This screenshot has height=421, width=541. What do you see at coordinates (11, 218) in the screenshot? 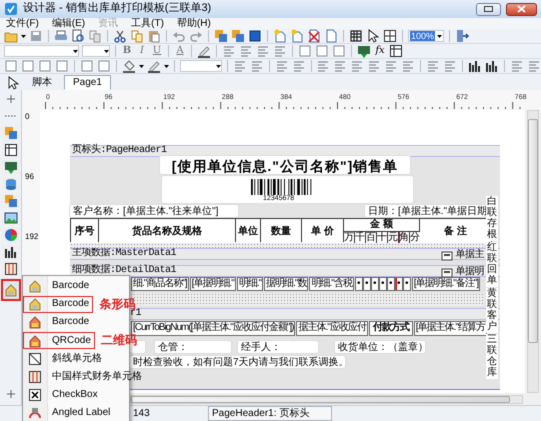
I see `image-tool` at bounding box center [11, 218].